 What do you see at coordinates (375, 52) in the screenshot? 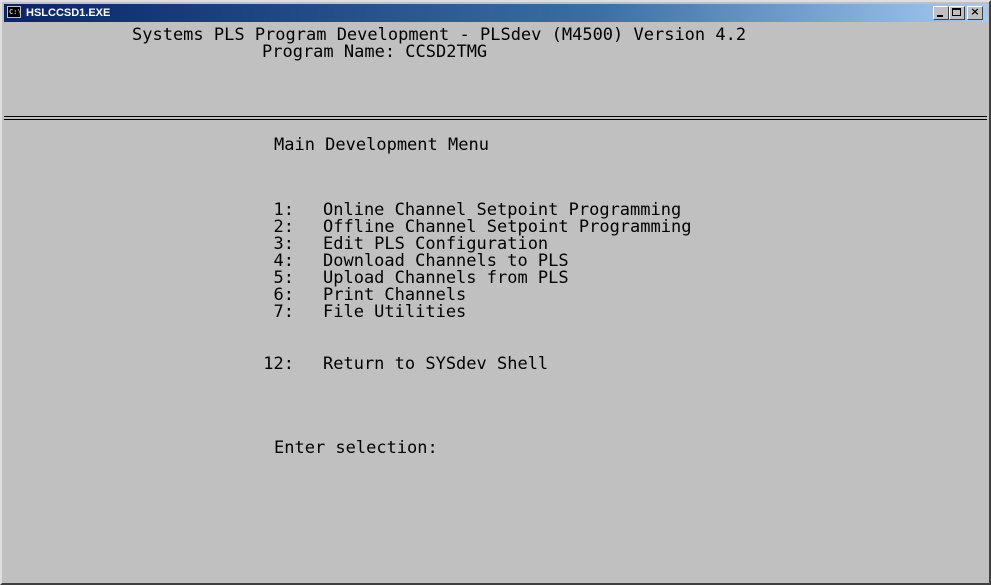
I see `program-name: Program Name: CCSD2TMG` at bounding box center [375, 52].